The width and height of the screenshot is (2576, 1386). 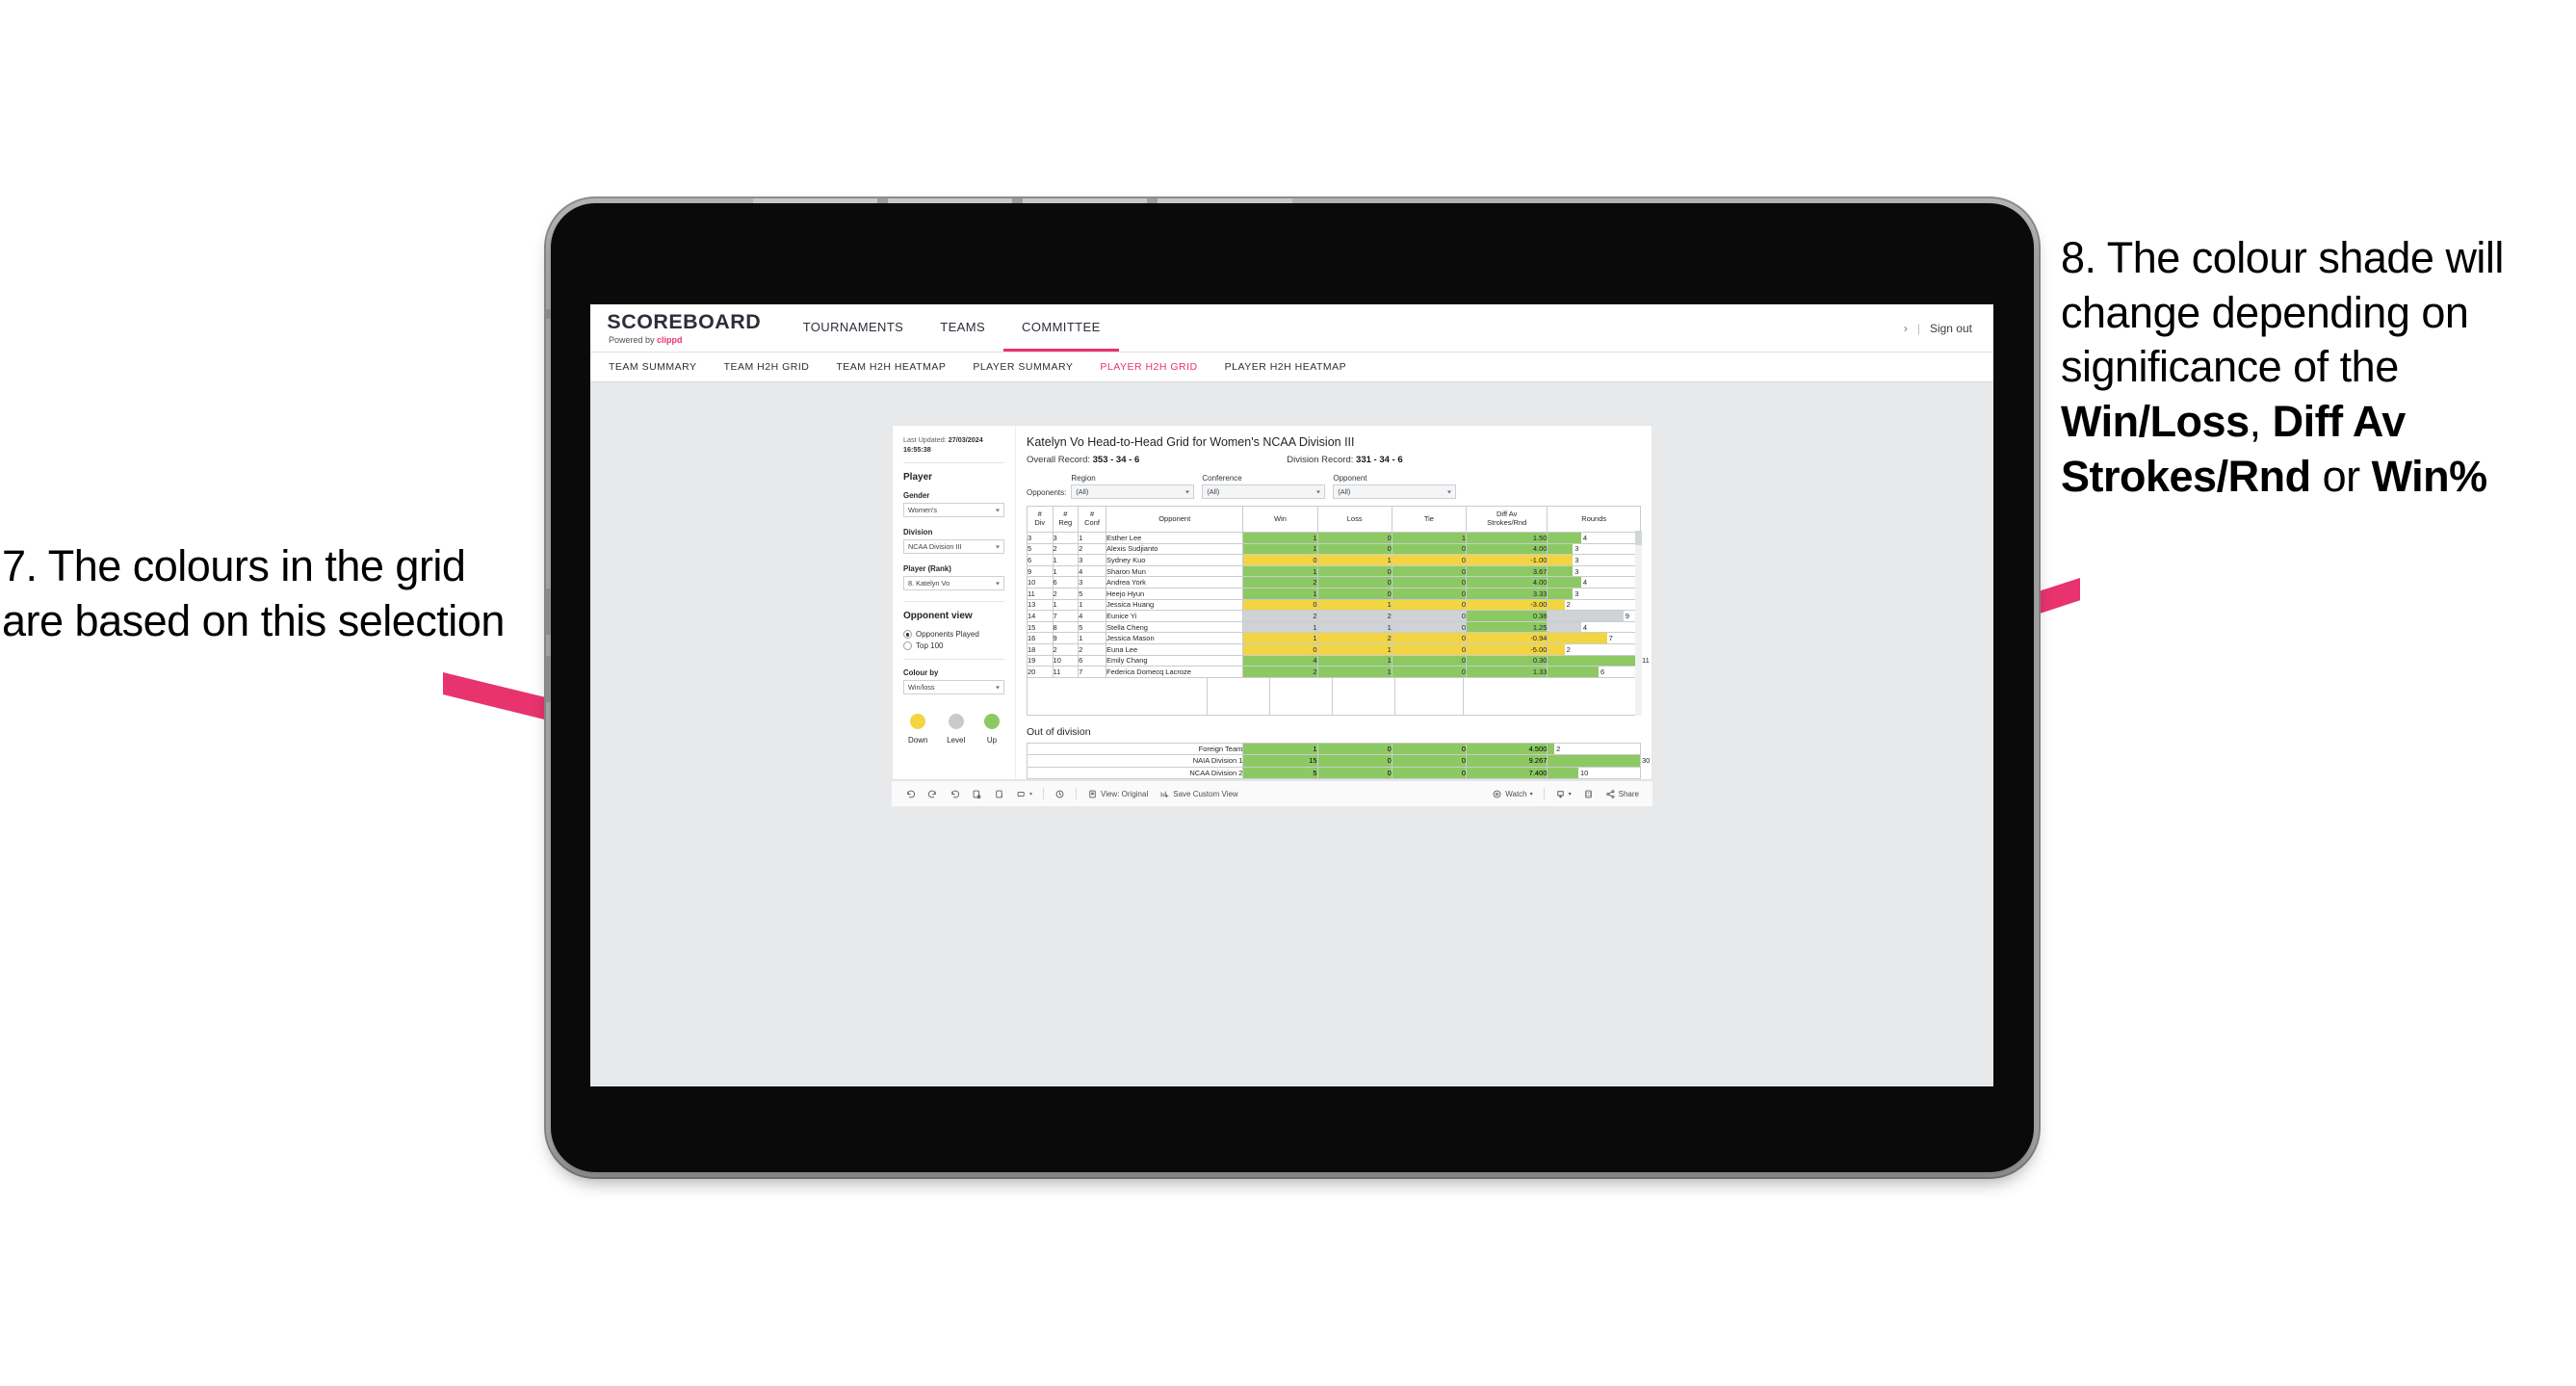 What do you see at coordinates (1175, 638) in the screenshot?
I see `cell-opponent: Jessica Mason` at bounding box center [1175, 638].